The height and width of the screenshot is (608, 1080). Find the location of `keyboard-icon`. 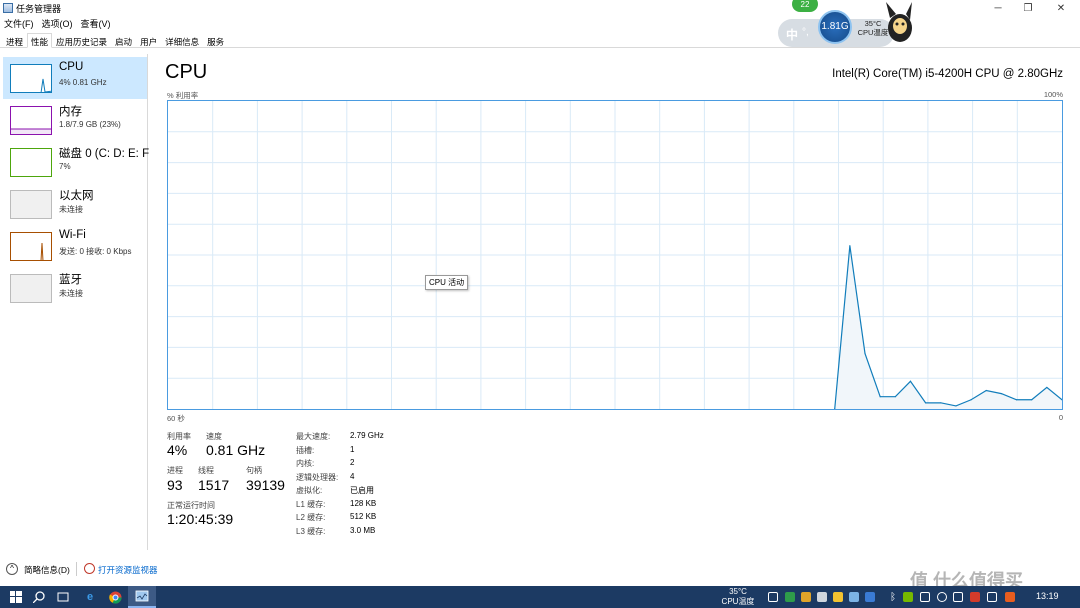

keyboard-icon is located at coordinates (992, 597).